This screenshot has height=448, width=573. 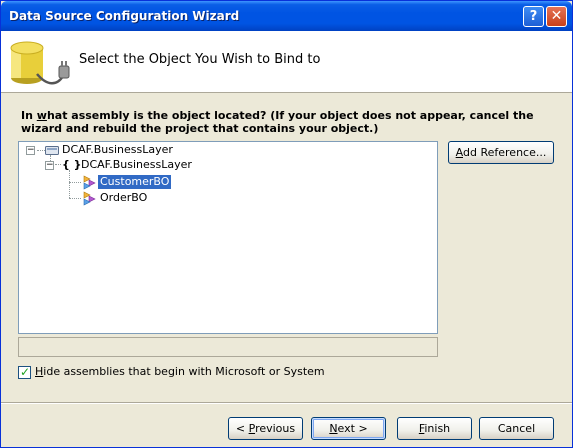 I want to click on page-title: Select the Object You Wish to Bind to, so click(x=200, y=59).